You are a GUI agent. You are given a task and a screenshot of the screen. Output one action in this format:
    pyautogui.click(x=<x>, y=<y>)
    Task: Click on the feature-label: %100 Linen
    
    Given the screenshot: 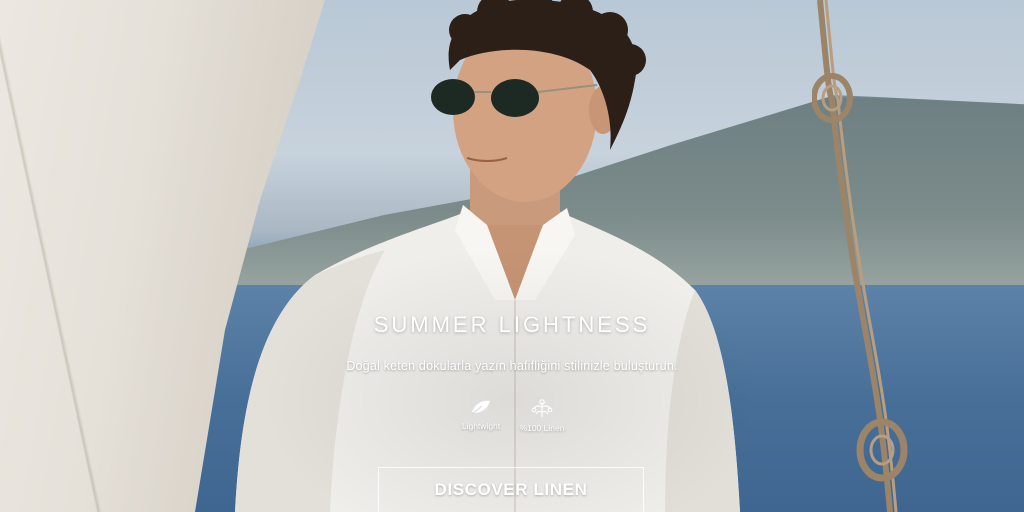 What is the action you would take?
    pyautogui.click(x=542, y=428)
    